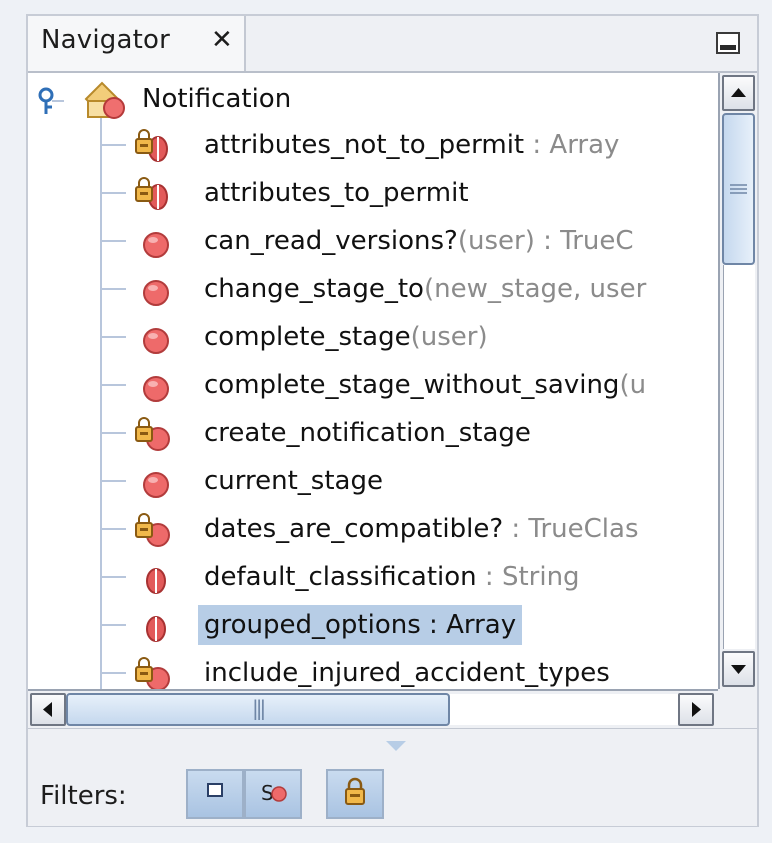  I want to click on tree-item: include_injured_accident_types, so click(373, 669).